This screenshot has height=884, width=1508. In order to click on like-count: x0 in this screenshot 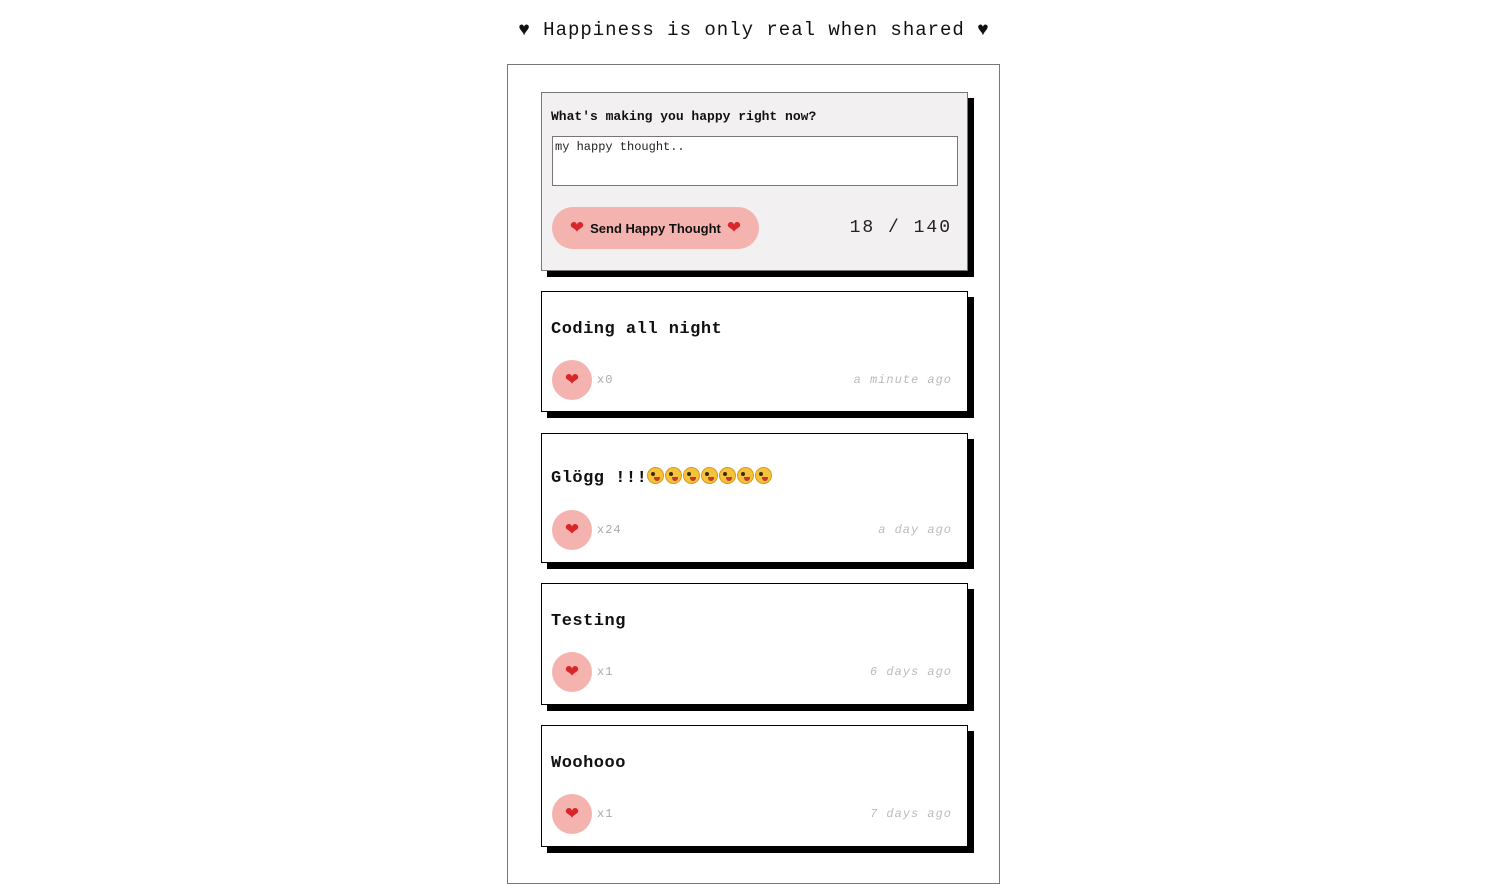, I will do `click(605, 380)`.